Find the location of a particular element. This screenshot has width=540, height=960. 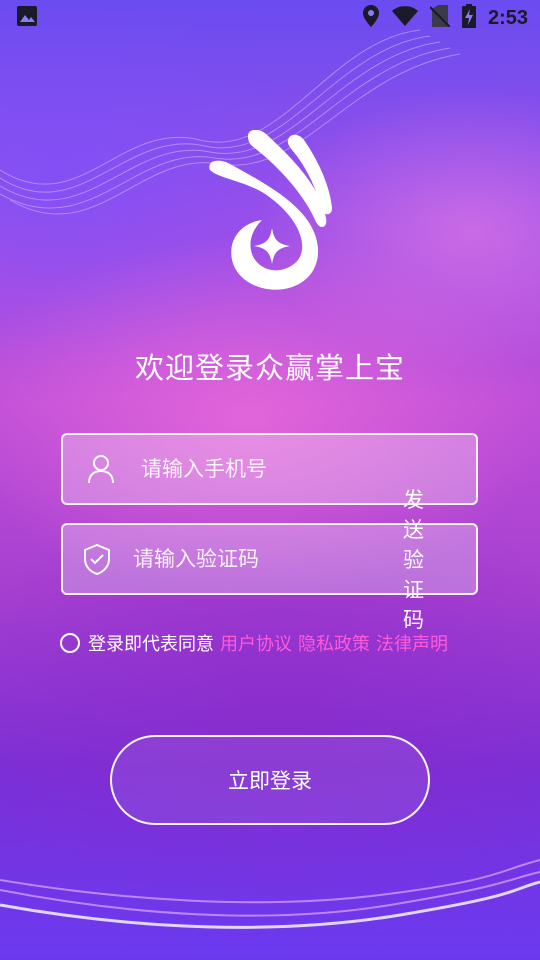

code-input is located at coordinates (267, 559).